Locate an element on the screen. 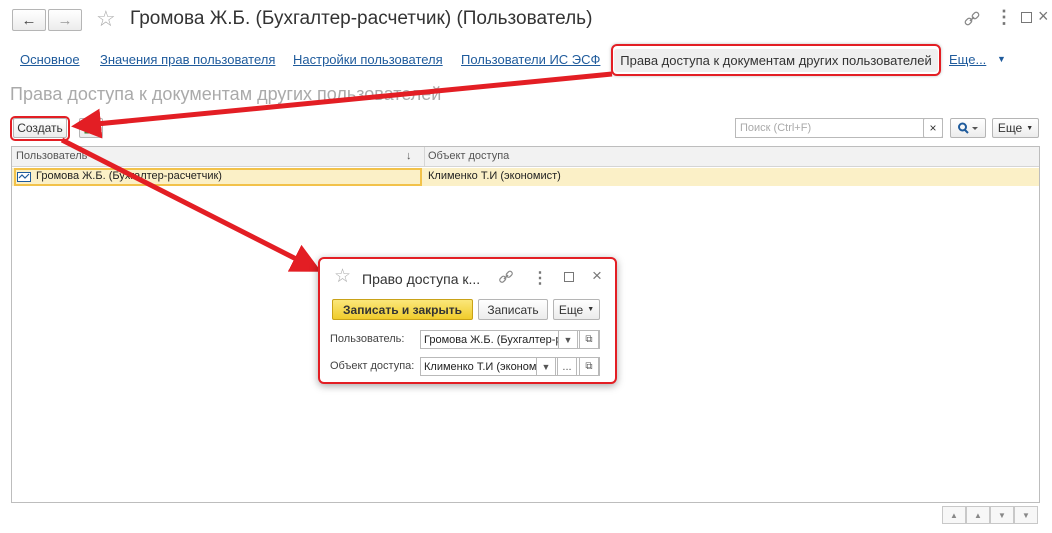 The image size is (1052, 533). cell-object: Клименко Т.И (экономист) is located at coordinates (494, 176).